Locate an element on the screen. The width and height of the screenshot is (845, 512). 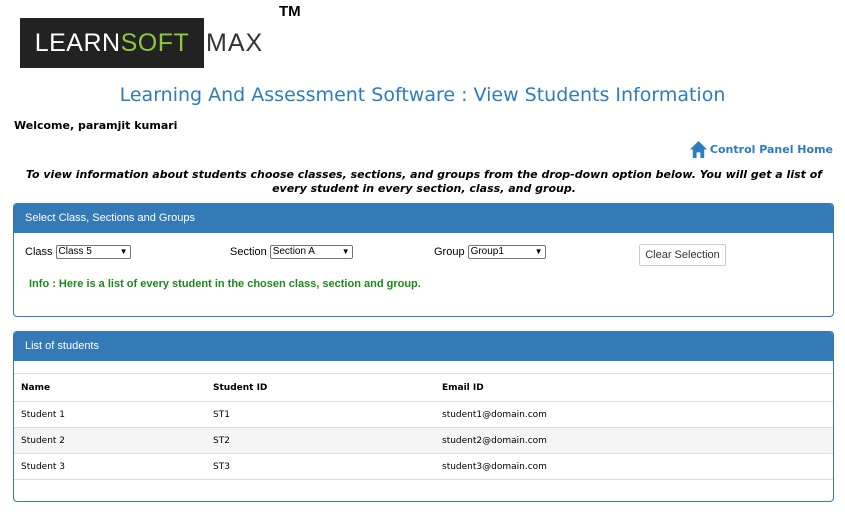
cell-email: student1@domain.com is located at coordinates (634, 414).